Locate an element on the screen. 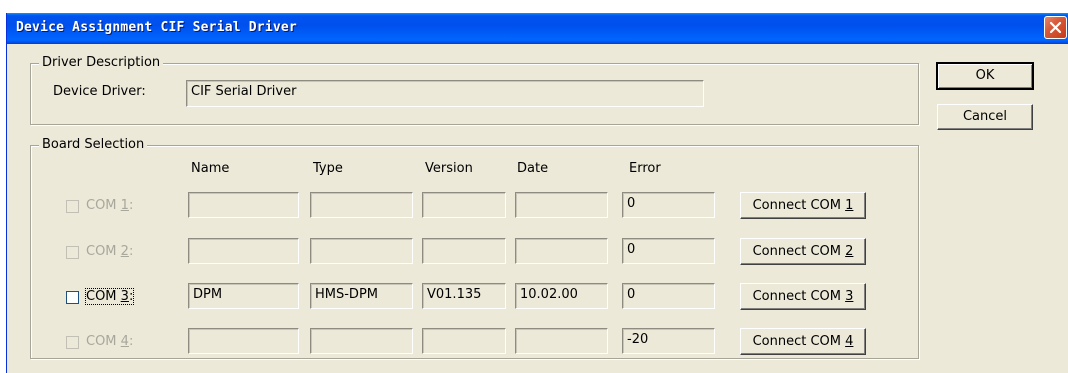 The image size is (1068, 373). board-selection-legend: Board Selection is located at coordinates (93, 144).